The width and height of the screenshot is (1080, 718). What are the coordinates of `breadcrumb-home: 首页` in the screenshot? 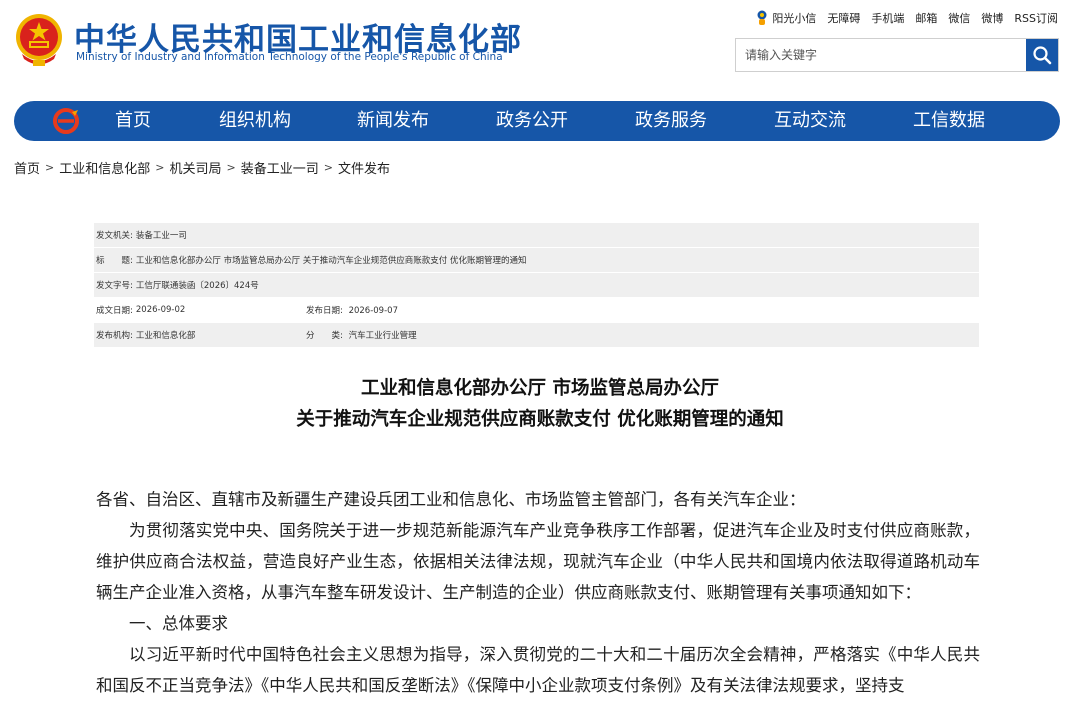 It's located at (27, 167).